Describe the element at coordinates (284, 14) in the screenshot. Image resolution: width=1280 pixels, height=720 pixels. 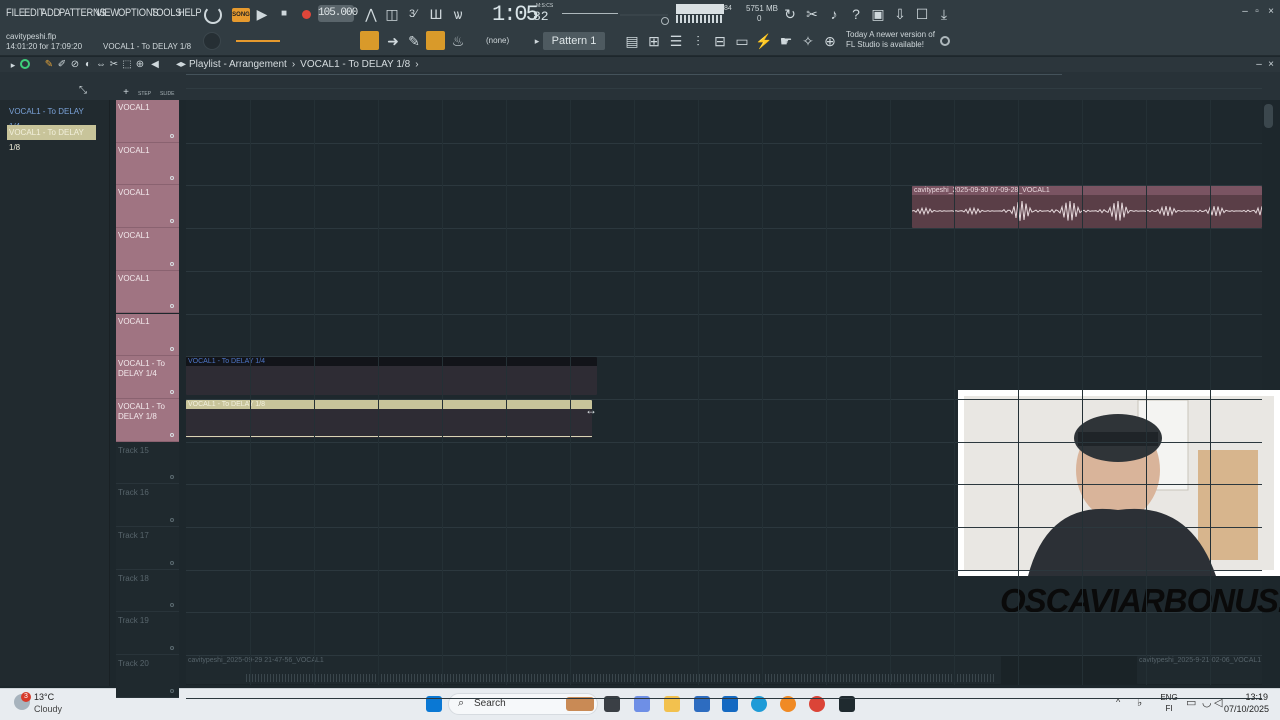
I see `stop-icon: ■` at that location.